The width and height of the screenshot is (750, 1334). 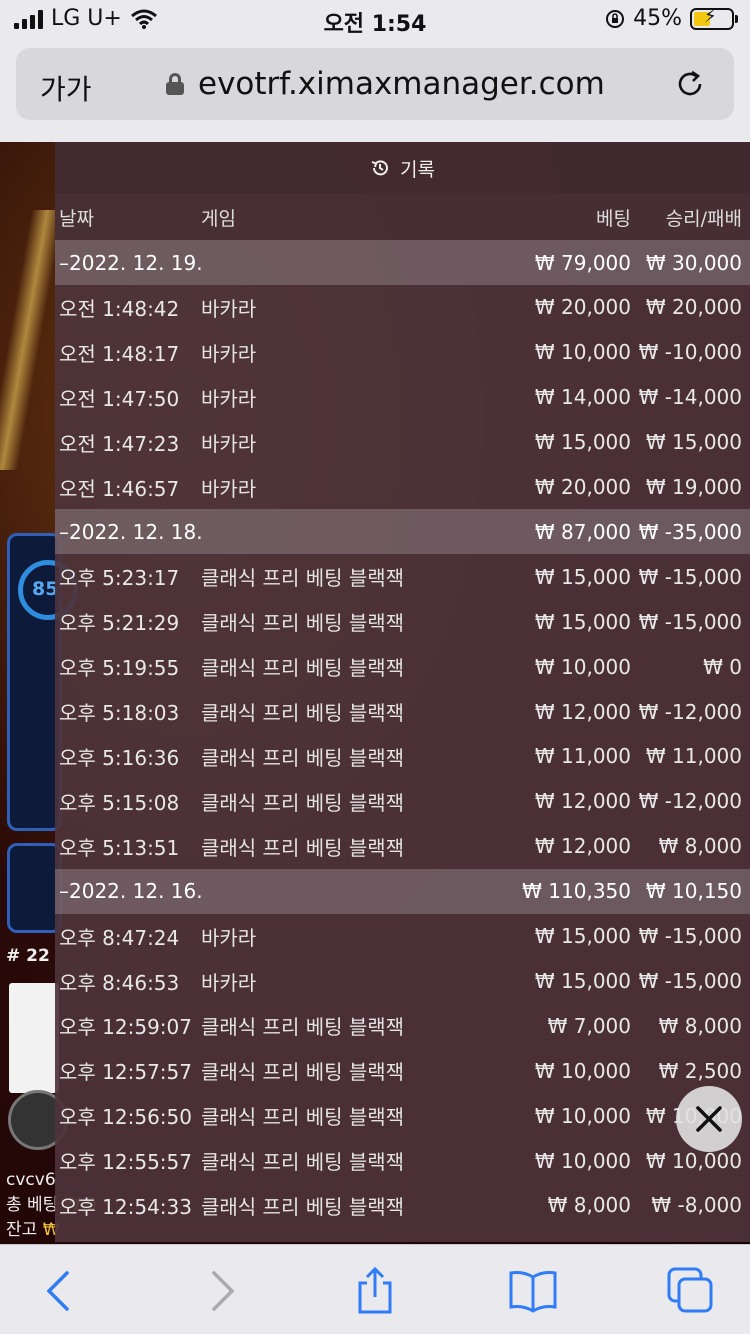 What do you see at coordinates (589, 1025) in the screenshot?
I see `row-bet: ₩ 7,000` at bounding box center [589, 1025].